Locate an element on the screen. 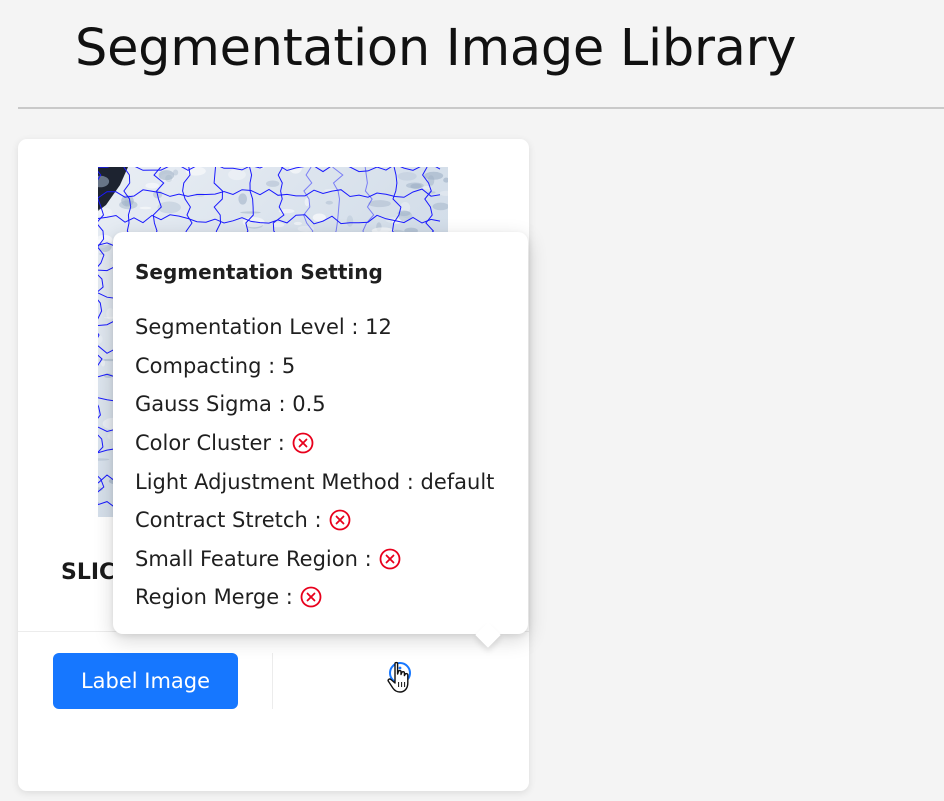 The height and width of the screenshot is (801, 944). setting-label: Gauss Sigma is located at coordinates (203, 404).